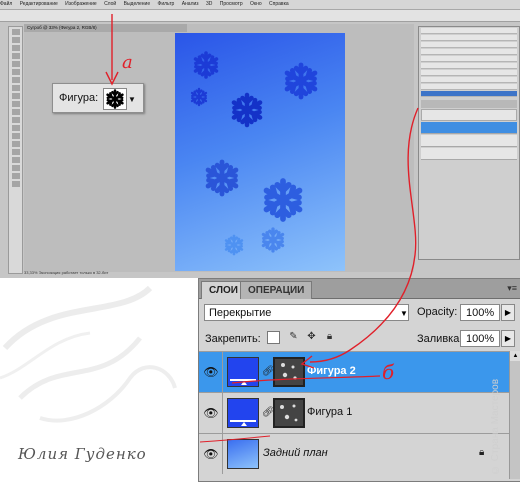 This screenshot has width=520, height=482. What do you see at coordinates (110, 4) in the screenshot?
I see `menu-layer: Слой` at bounding box center [110, 4].